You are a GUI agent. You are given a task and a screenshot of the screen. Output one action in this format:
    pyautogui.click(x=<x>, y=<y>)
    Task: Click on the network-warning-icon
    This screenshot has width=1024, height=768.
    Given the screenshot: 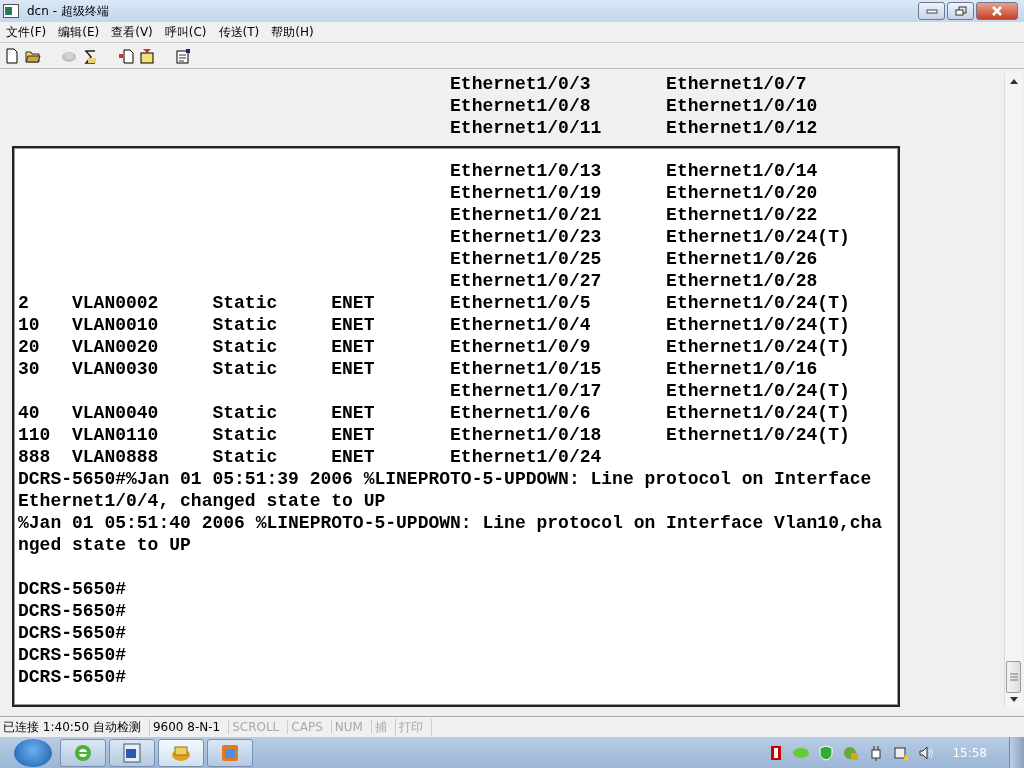 What is the action you would take?
    pyautogui.click(x=901, y=752)
    